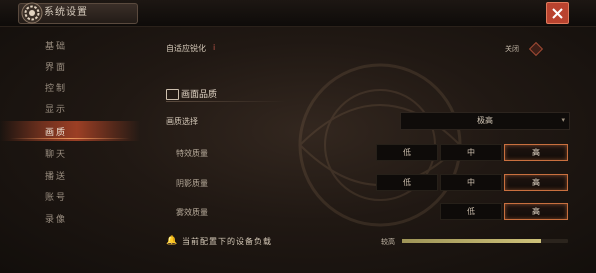 The image size is (596, 273). I want to click on bell-icon: 🔔, so click(172, 241).